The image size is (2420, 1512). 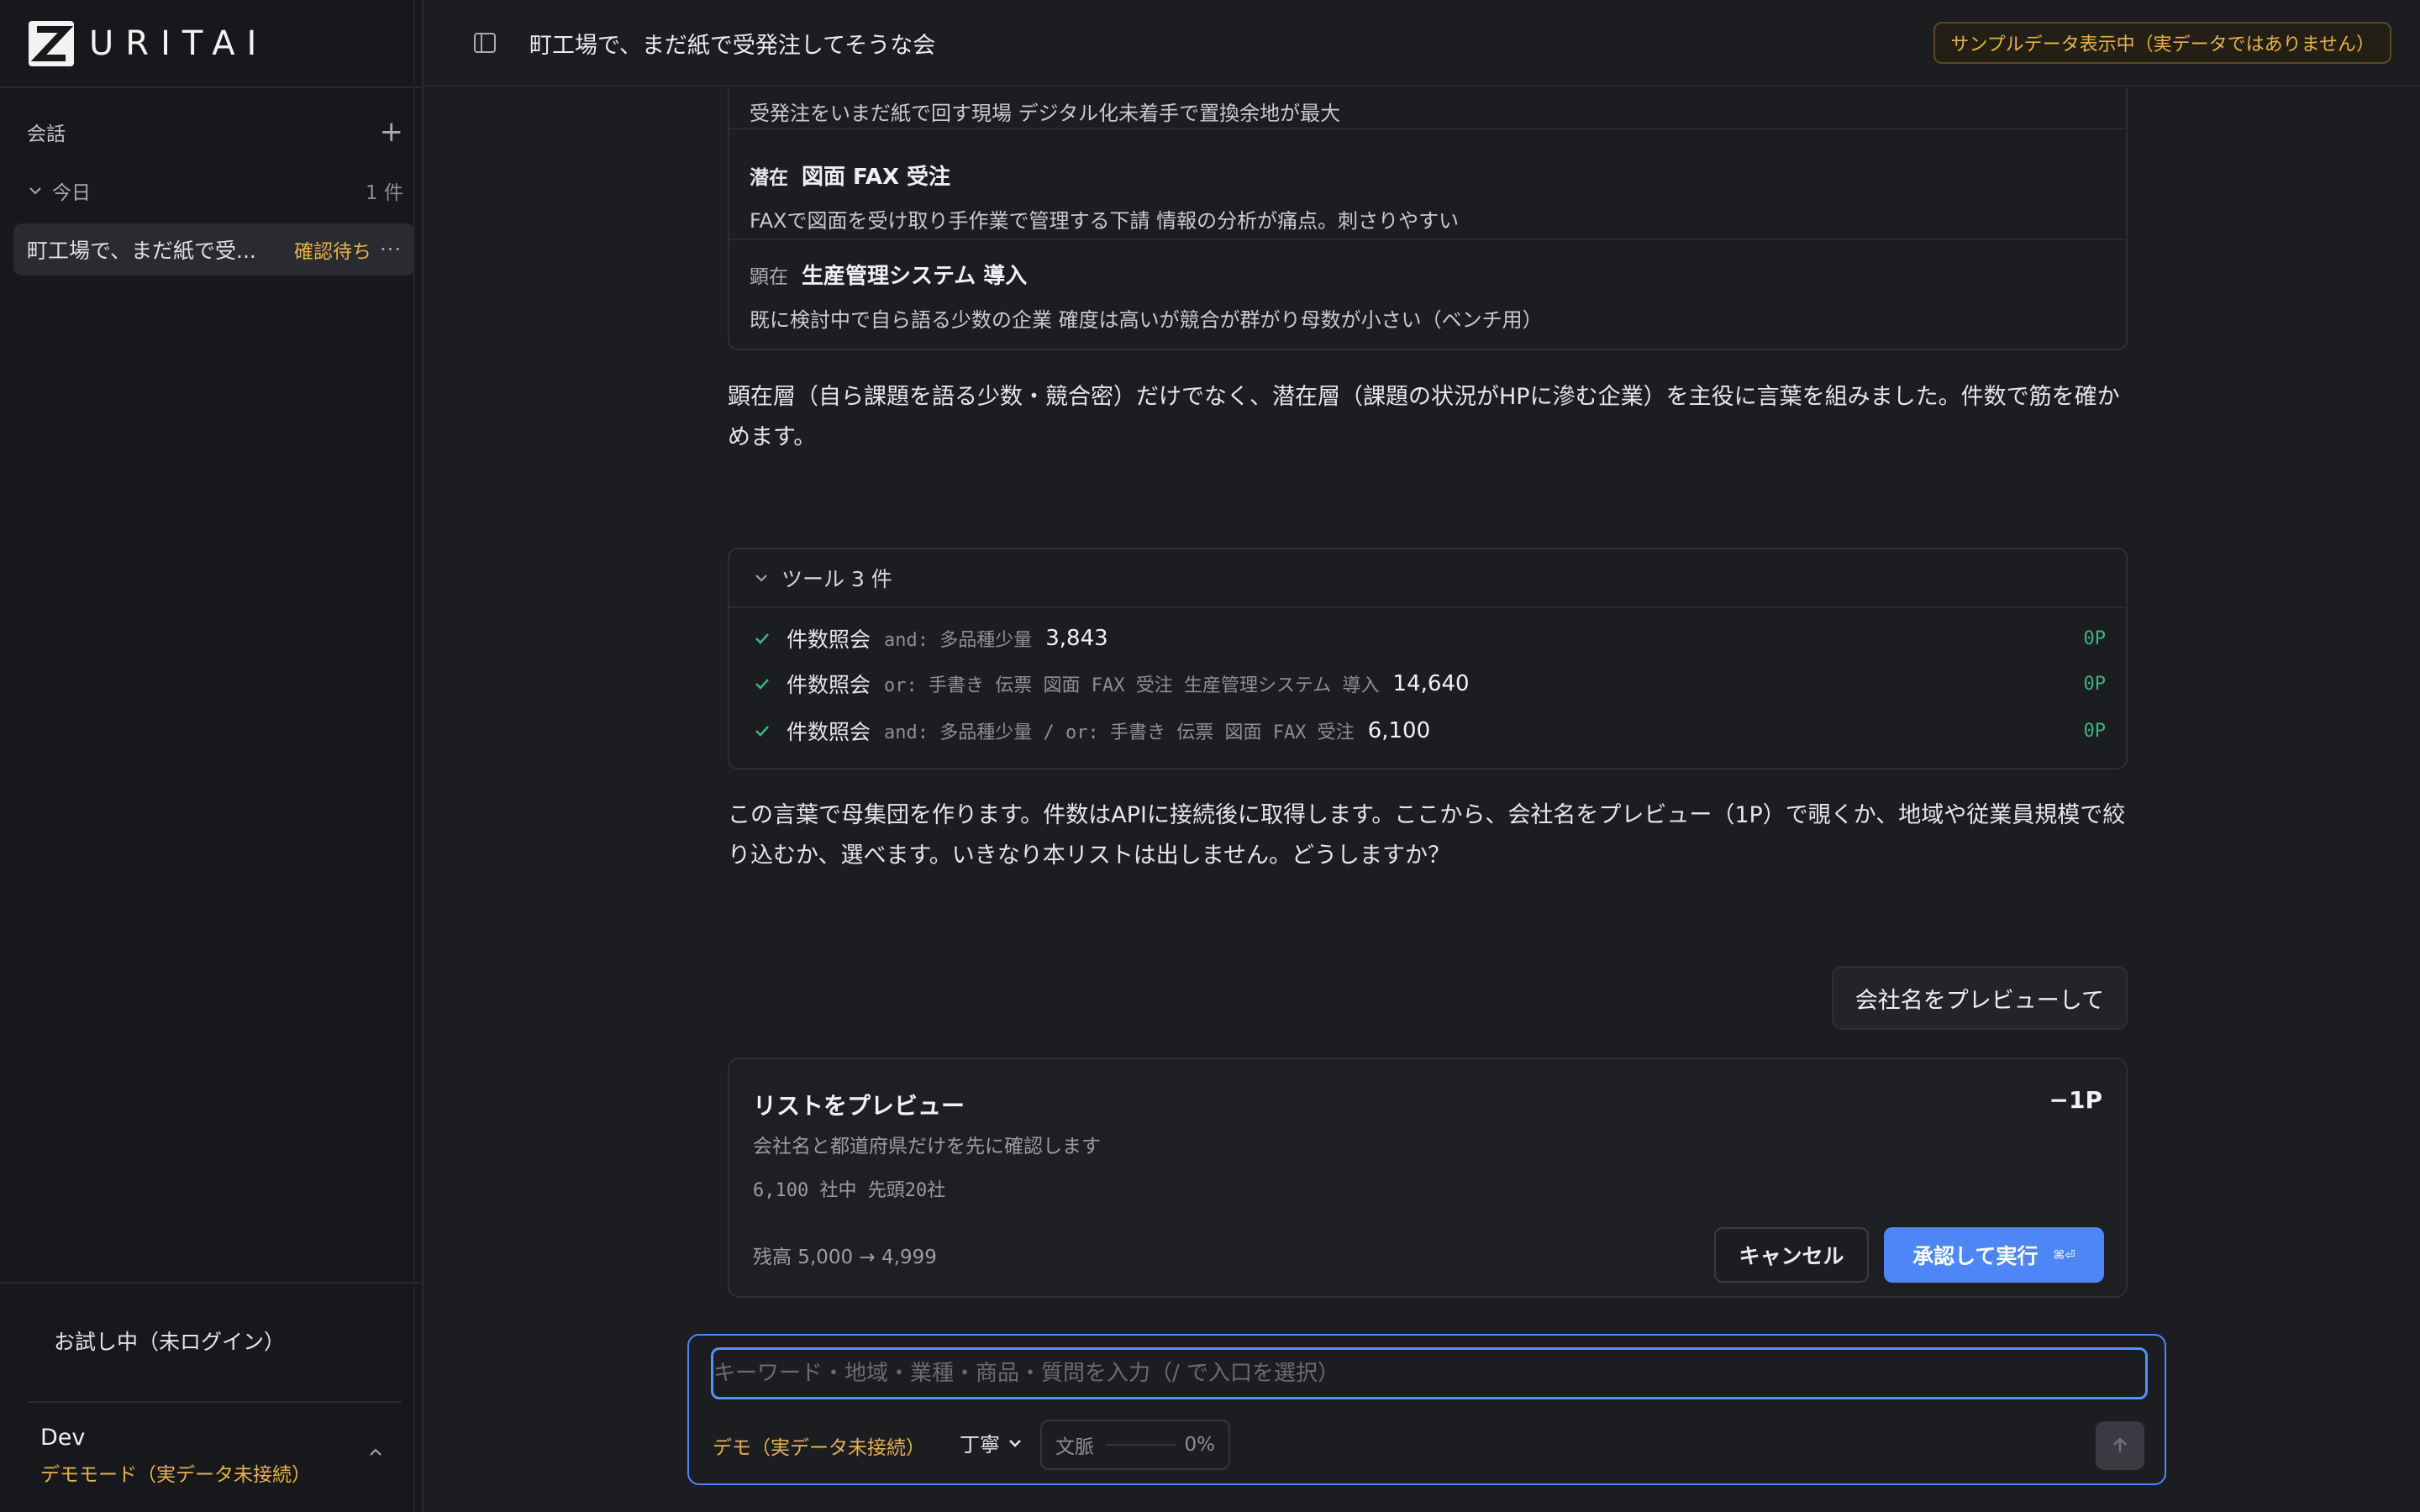 What do you see at coordinates (375, 1452) in the screenshot?
I see `chevron-up-icon` at bounding box center [375, 1452].